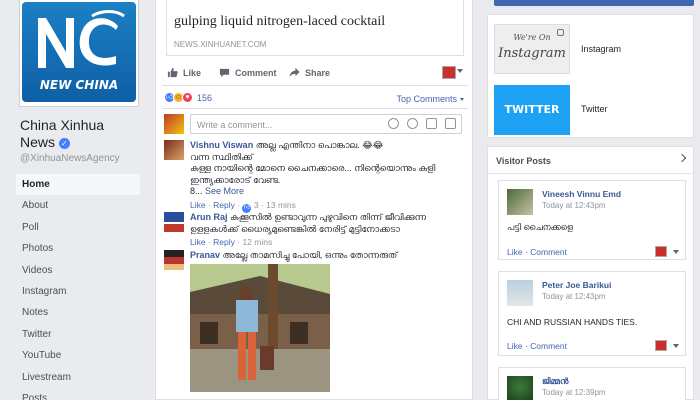 Image resolution: width=700 pixels, height=400 pixels. What do you see at coordinates (601, 49) in the screenshot?
I see `app-label-instagram: Instagram` at bounding box center [601, 49].